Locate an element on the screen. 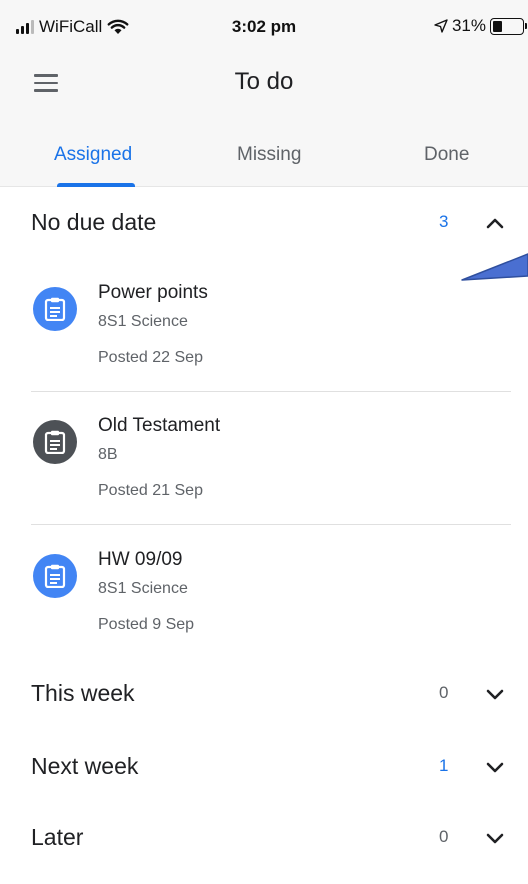 The width and height of the screenshot is (528, 884). status-right: 31% is located at coordinates (480, 26).